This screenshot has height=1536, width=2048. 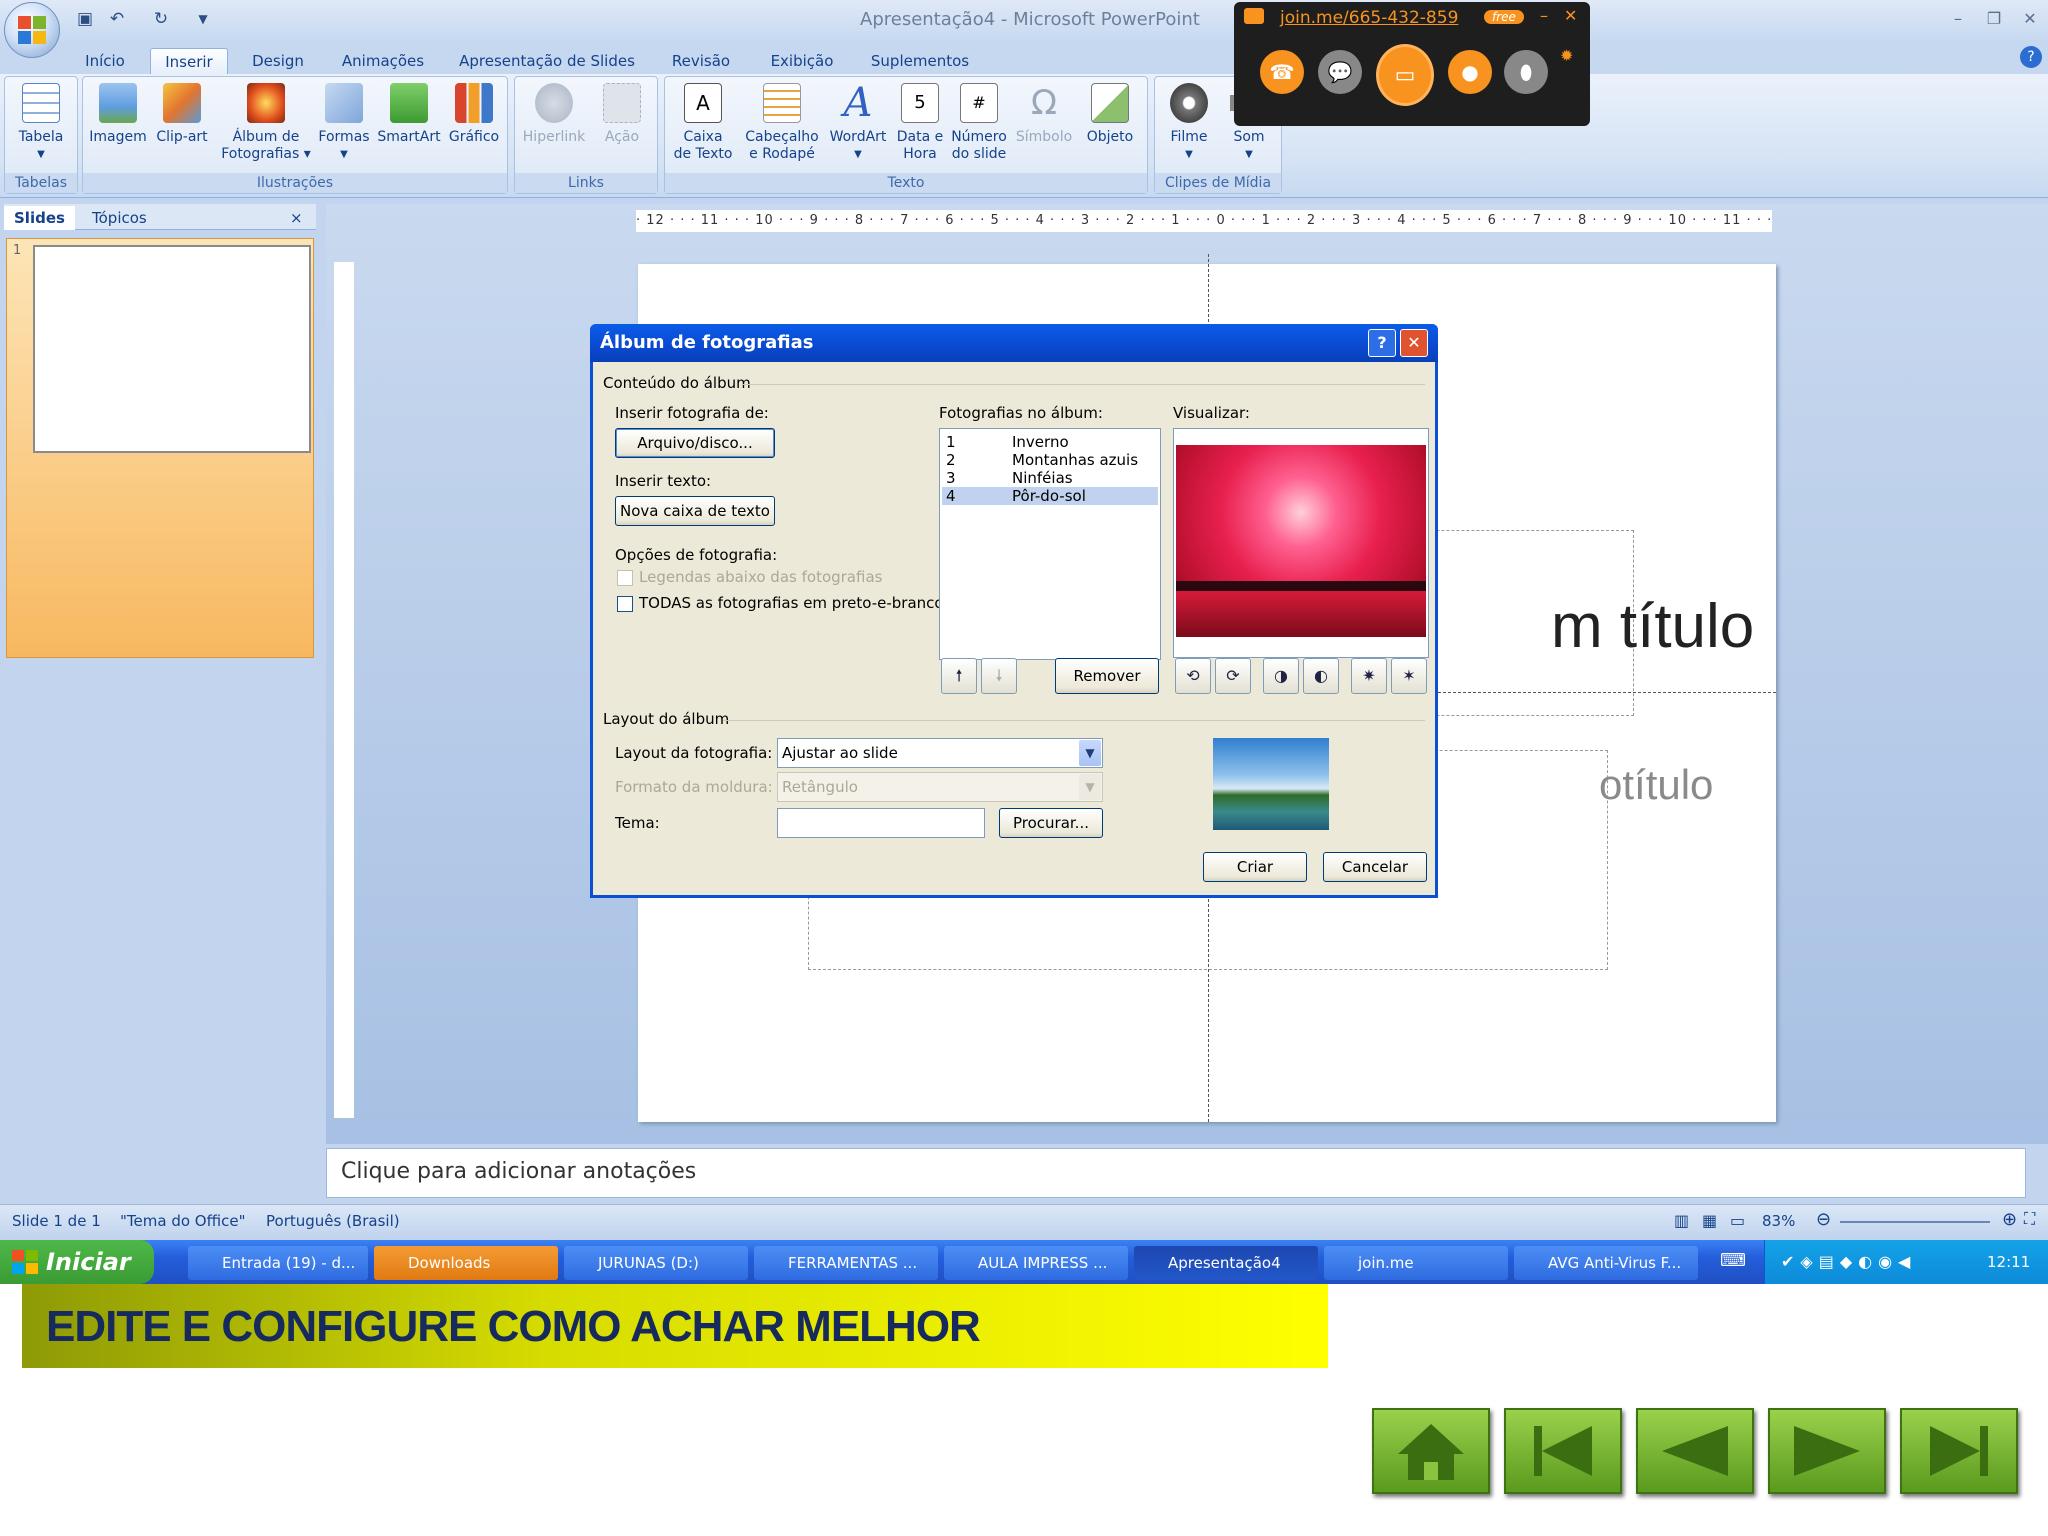 What do you see at coordinates (625, 604) in the screenshot?
I see `bw-checkbox` at bounding box center [625, 604].